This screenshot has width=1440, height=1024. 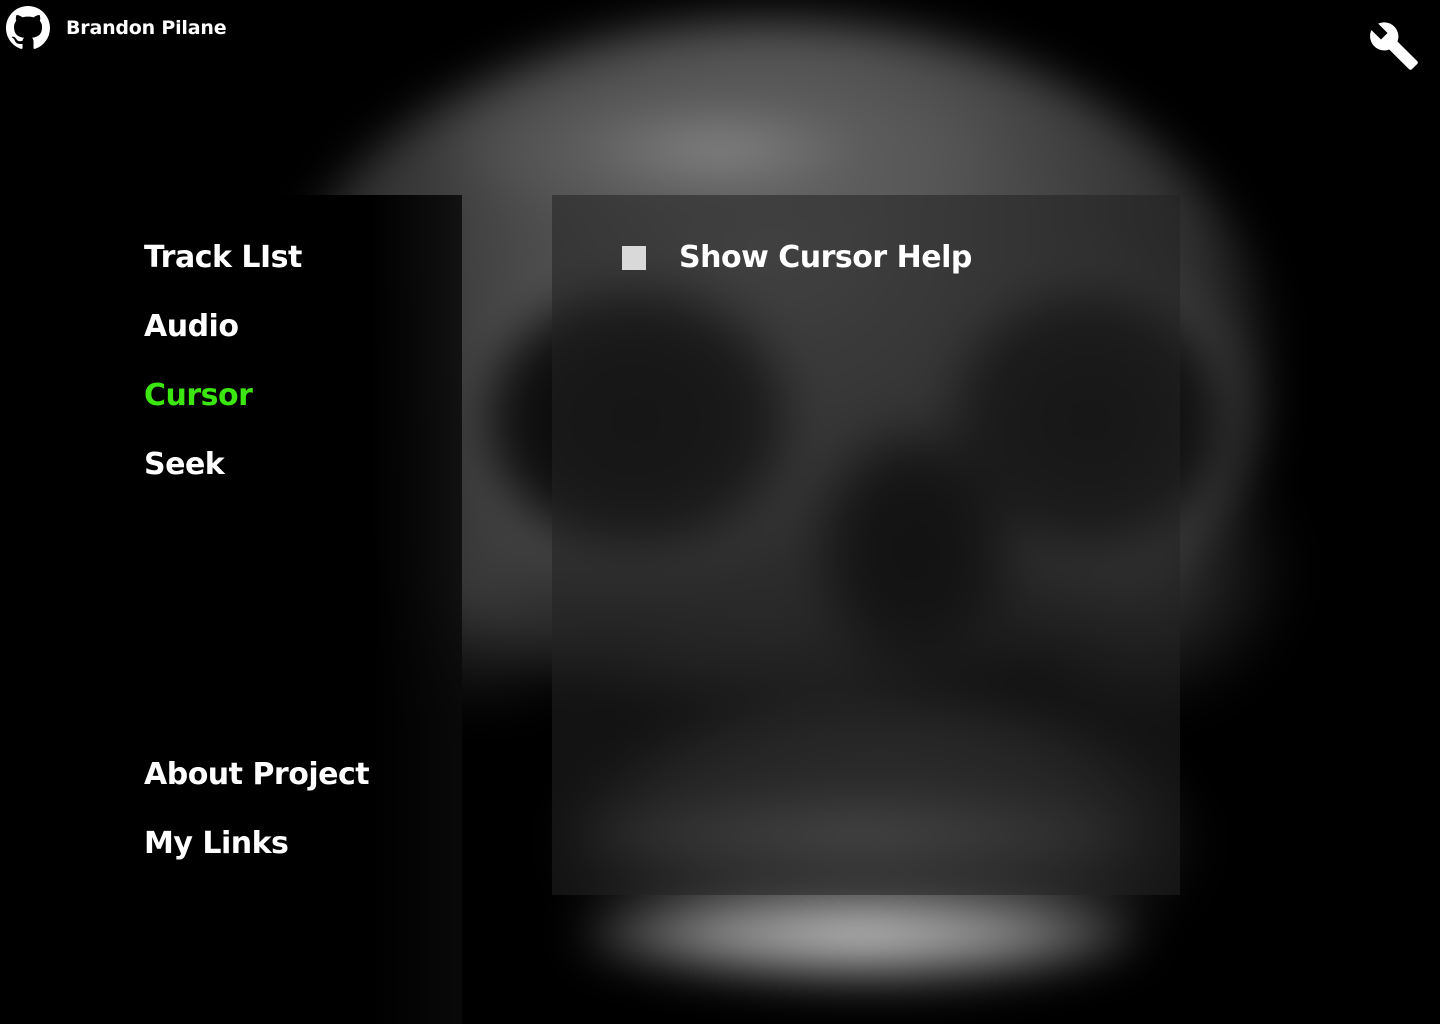 I want to click on author-link-group: Brandon Pilane, so click(x=116, y=28).